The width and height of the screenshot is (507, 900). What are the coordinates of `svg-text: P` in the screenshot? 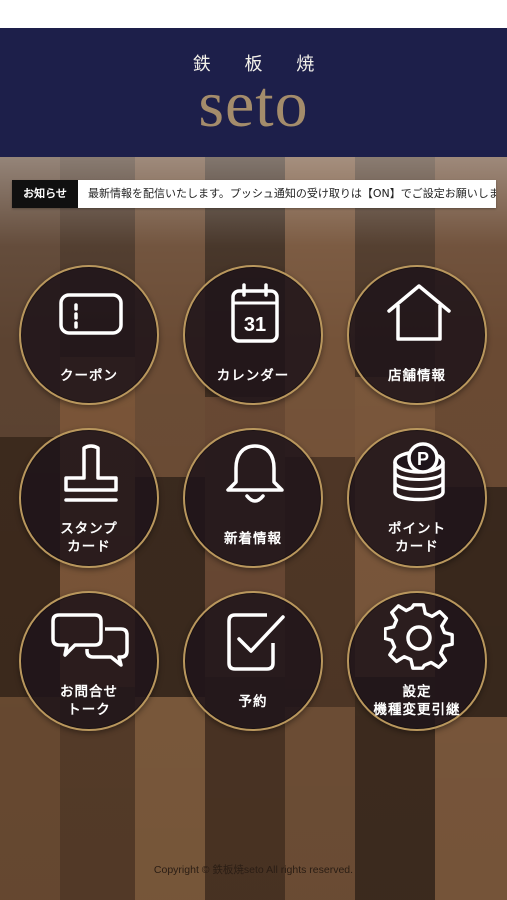 It's located at (423, 459).